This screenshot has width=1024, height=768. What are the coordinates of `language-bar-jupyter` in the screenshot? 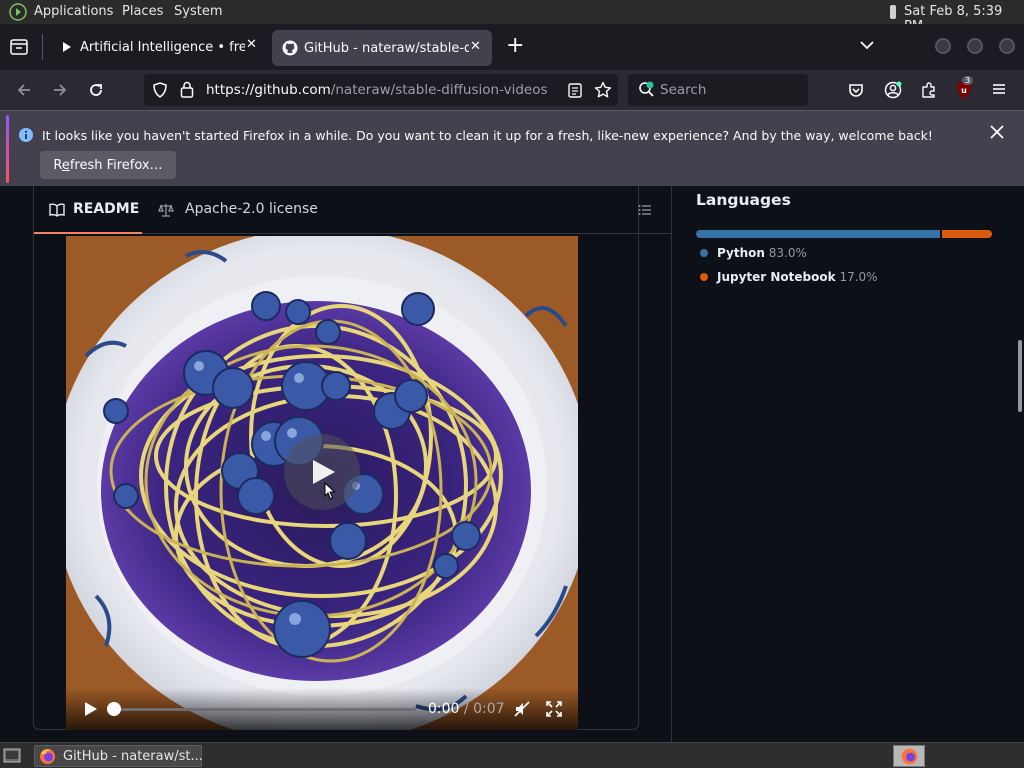 It's located at (967, 234).